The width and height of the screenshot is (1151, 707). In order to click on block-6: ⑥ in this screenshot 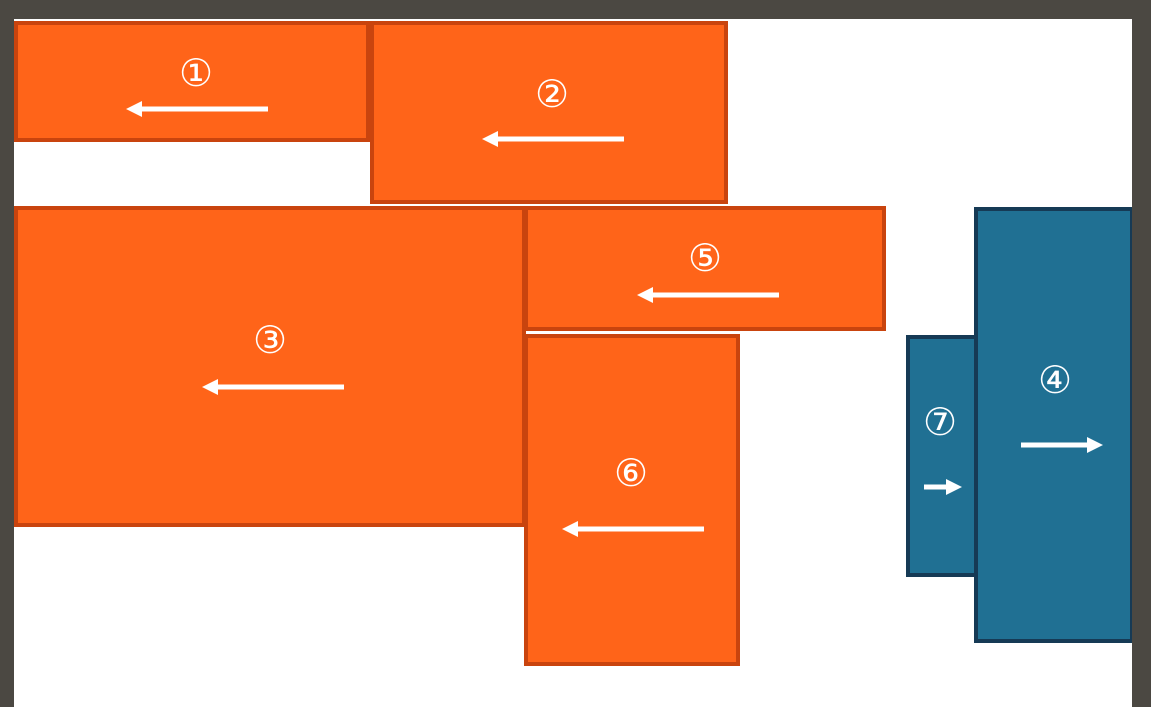, I will do `click(632, 500)`.